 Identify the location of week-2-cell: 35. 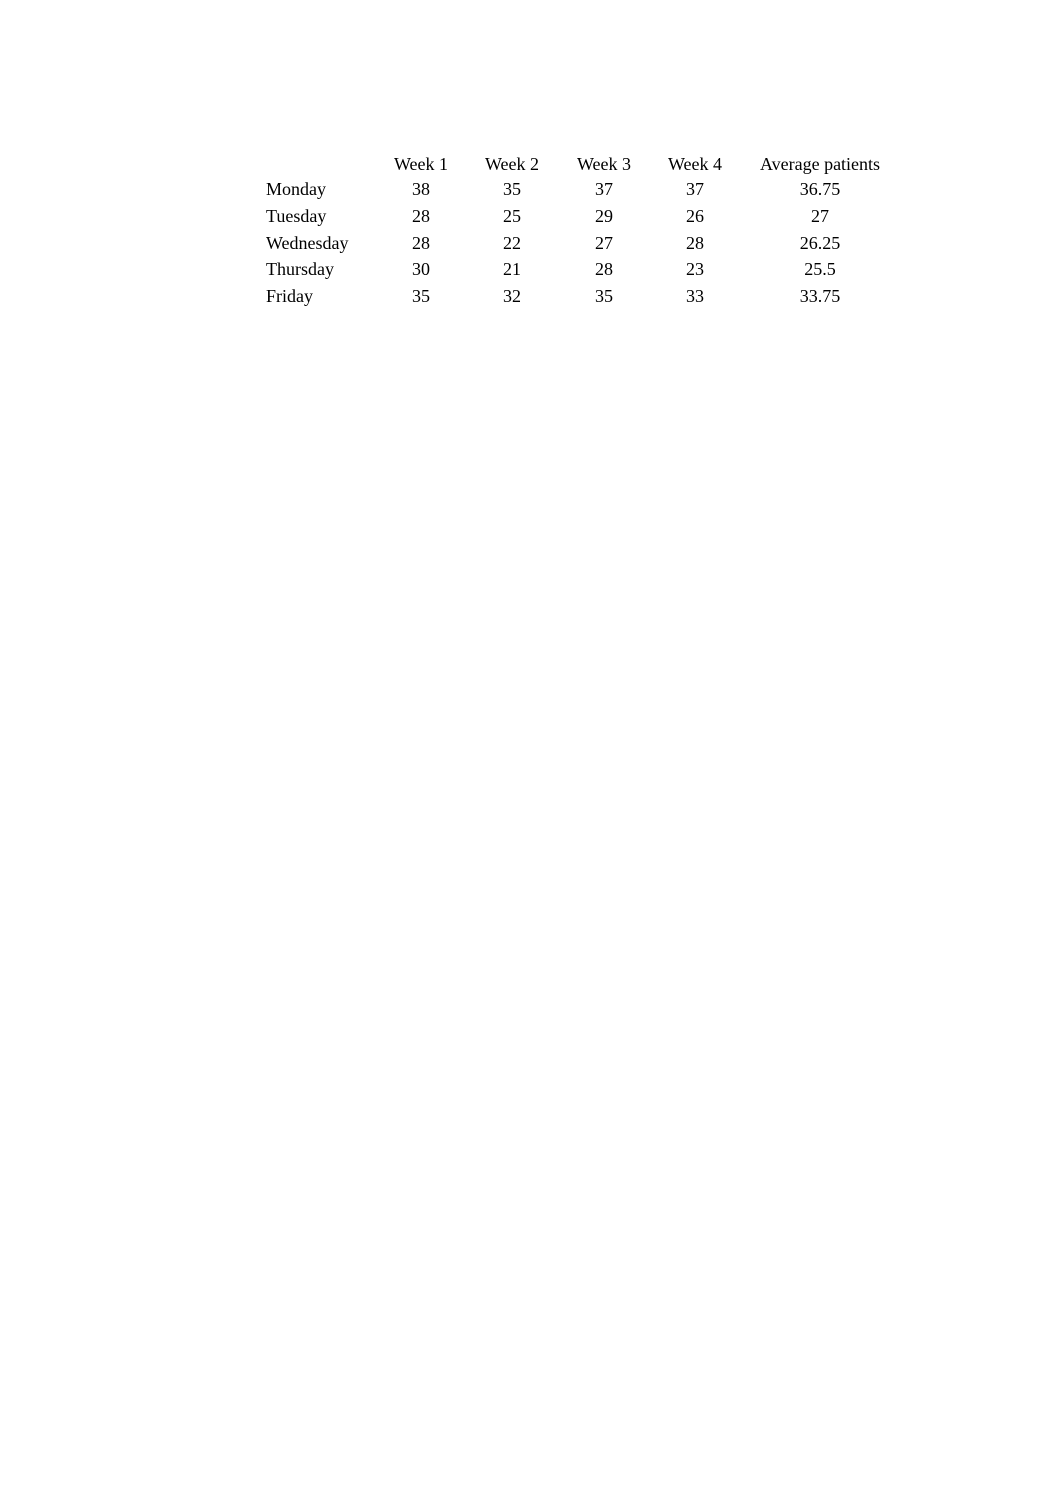
(512, 189).